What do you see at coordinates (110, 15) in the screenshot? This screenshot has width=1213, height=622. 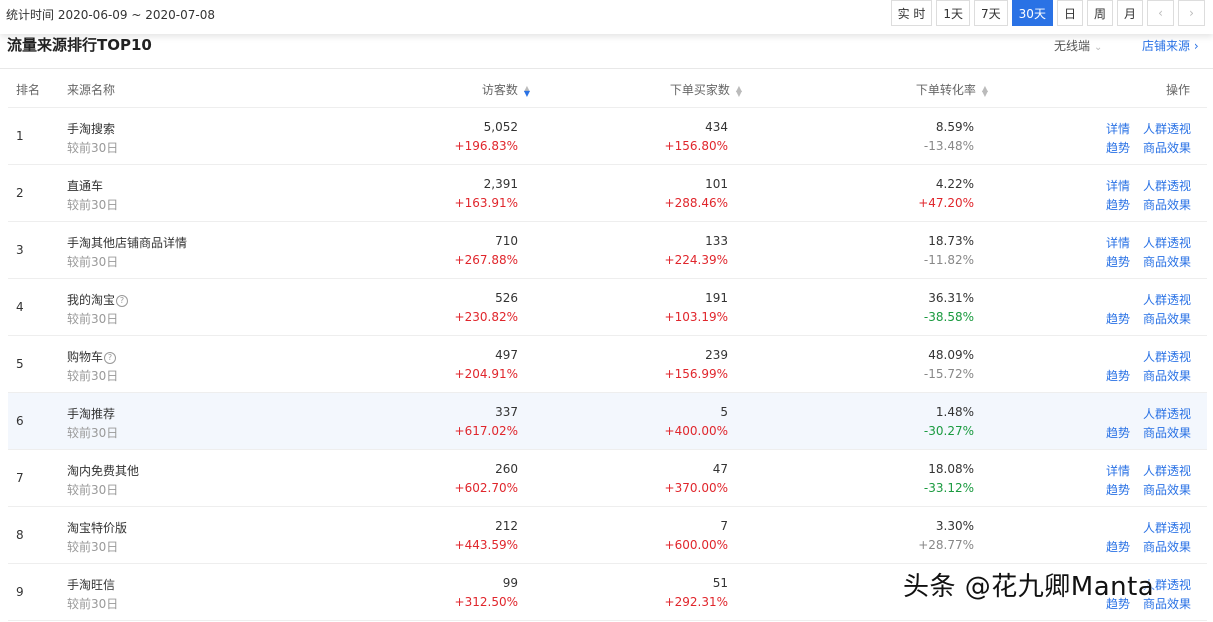 I see `stat-date-range: 统计时间 2020-06-09 ~ 2020-07-08` at bounding box center [110, 15].